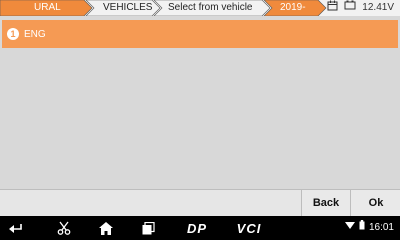 The width and height of the screenshot is (400, 240). Describe the element at coordinates (16, 228) in the screenshot. I see `back-arrow-icon` at that location.